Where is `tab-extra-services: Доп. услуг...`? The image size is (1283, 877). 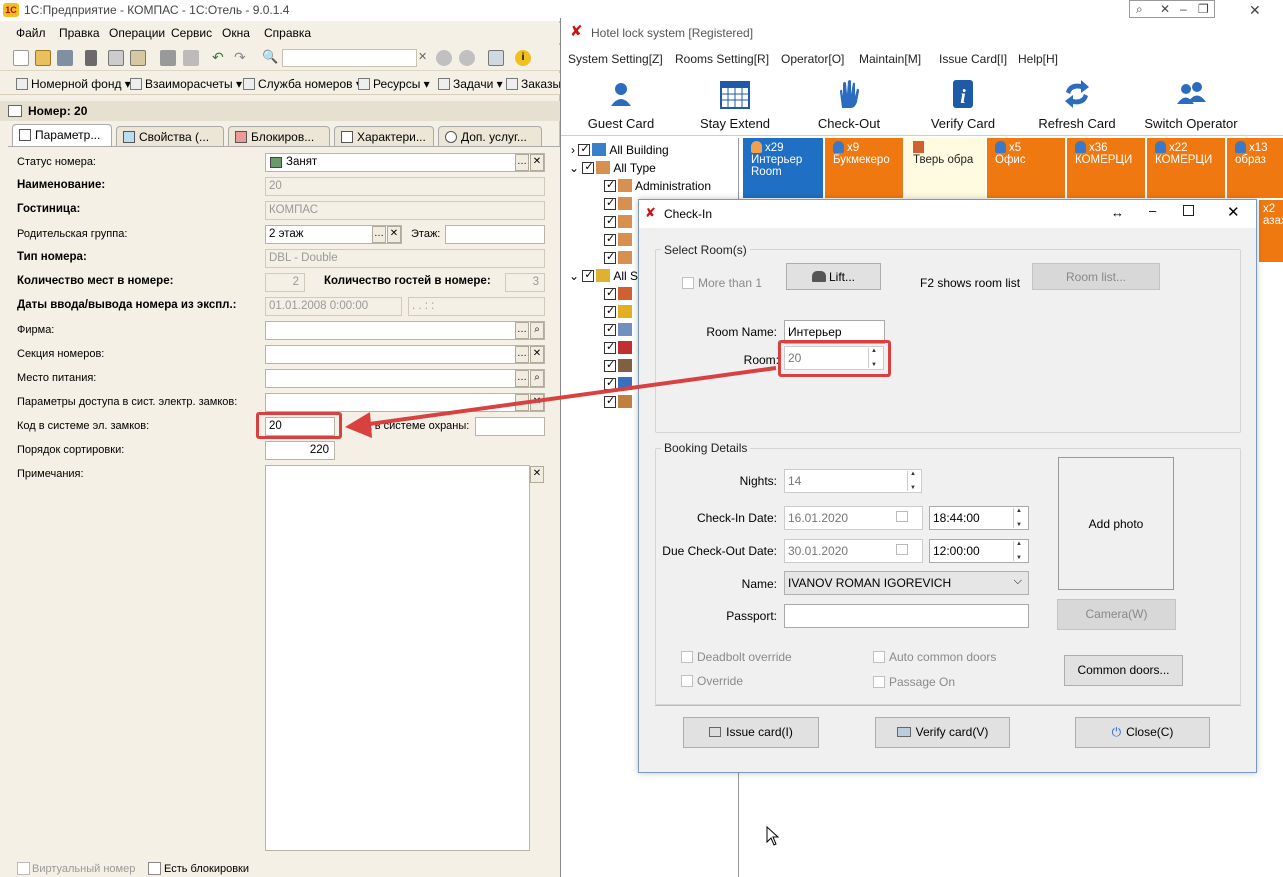 tab-extra-services: Доп. услуг... is located at coordinates (490, 136).